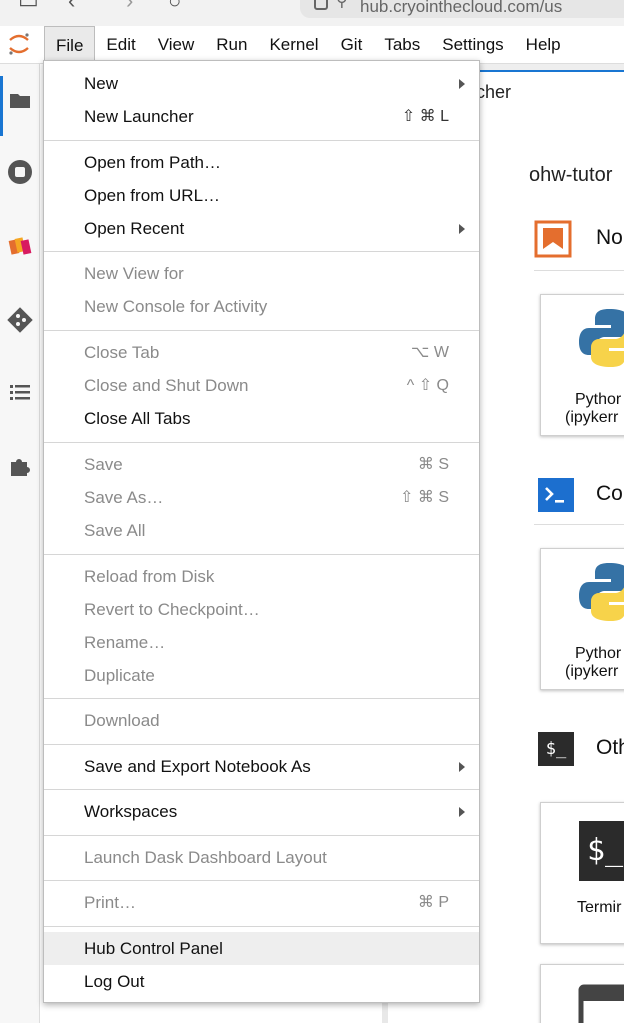 The image size is (624, 1023). What do you see at coordinates (261, 902) in the screenshot?
I see `menu-item-print: Print… ⌘ P` at bounding box center [261, 902].